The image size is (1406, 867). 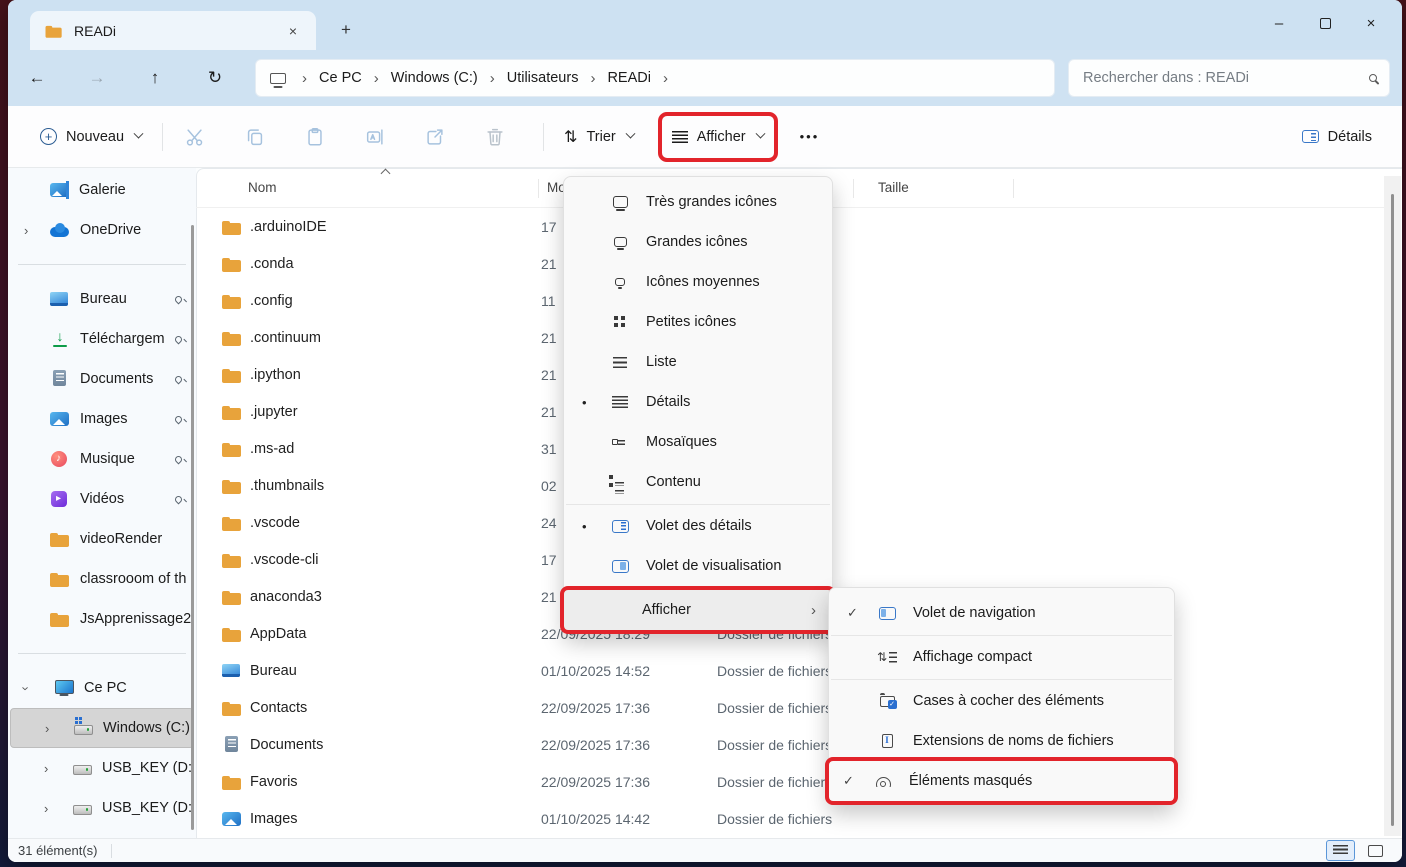 I want to click on menu-item-icones-moyennes: Icônes moyennes, so click(x=698, y=282).